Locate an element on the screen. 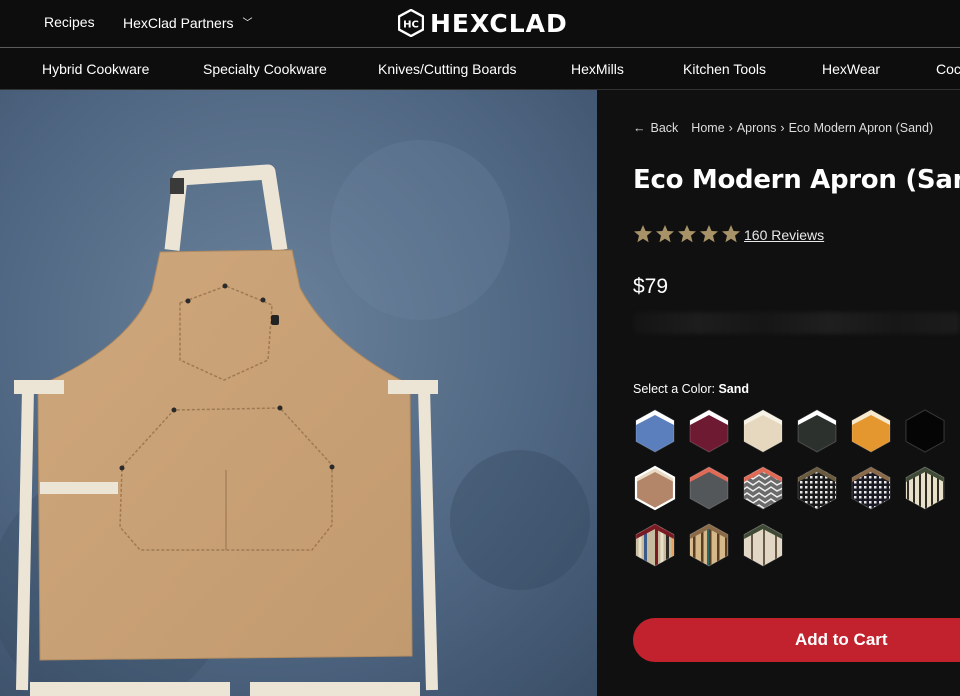 Image resolution: width=960 pixels, height=696 pixels. breadcrumb-home: Home is located at coordinates (707, 128).